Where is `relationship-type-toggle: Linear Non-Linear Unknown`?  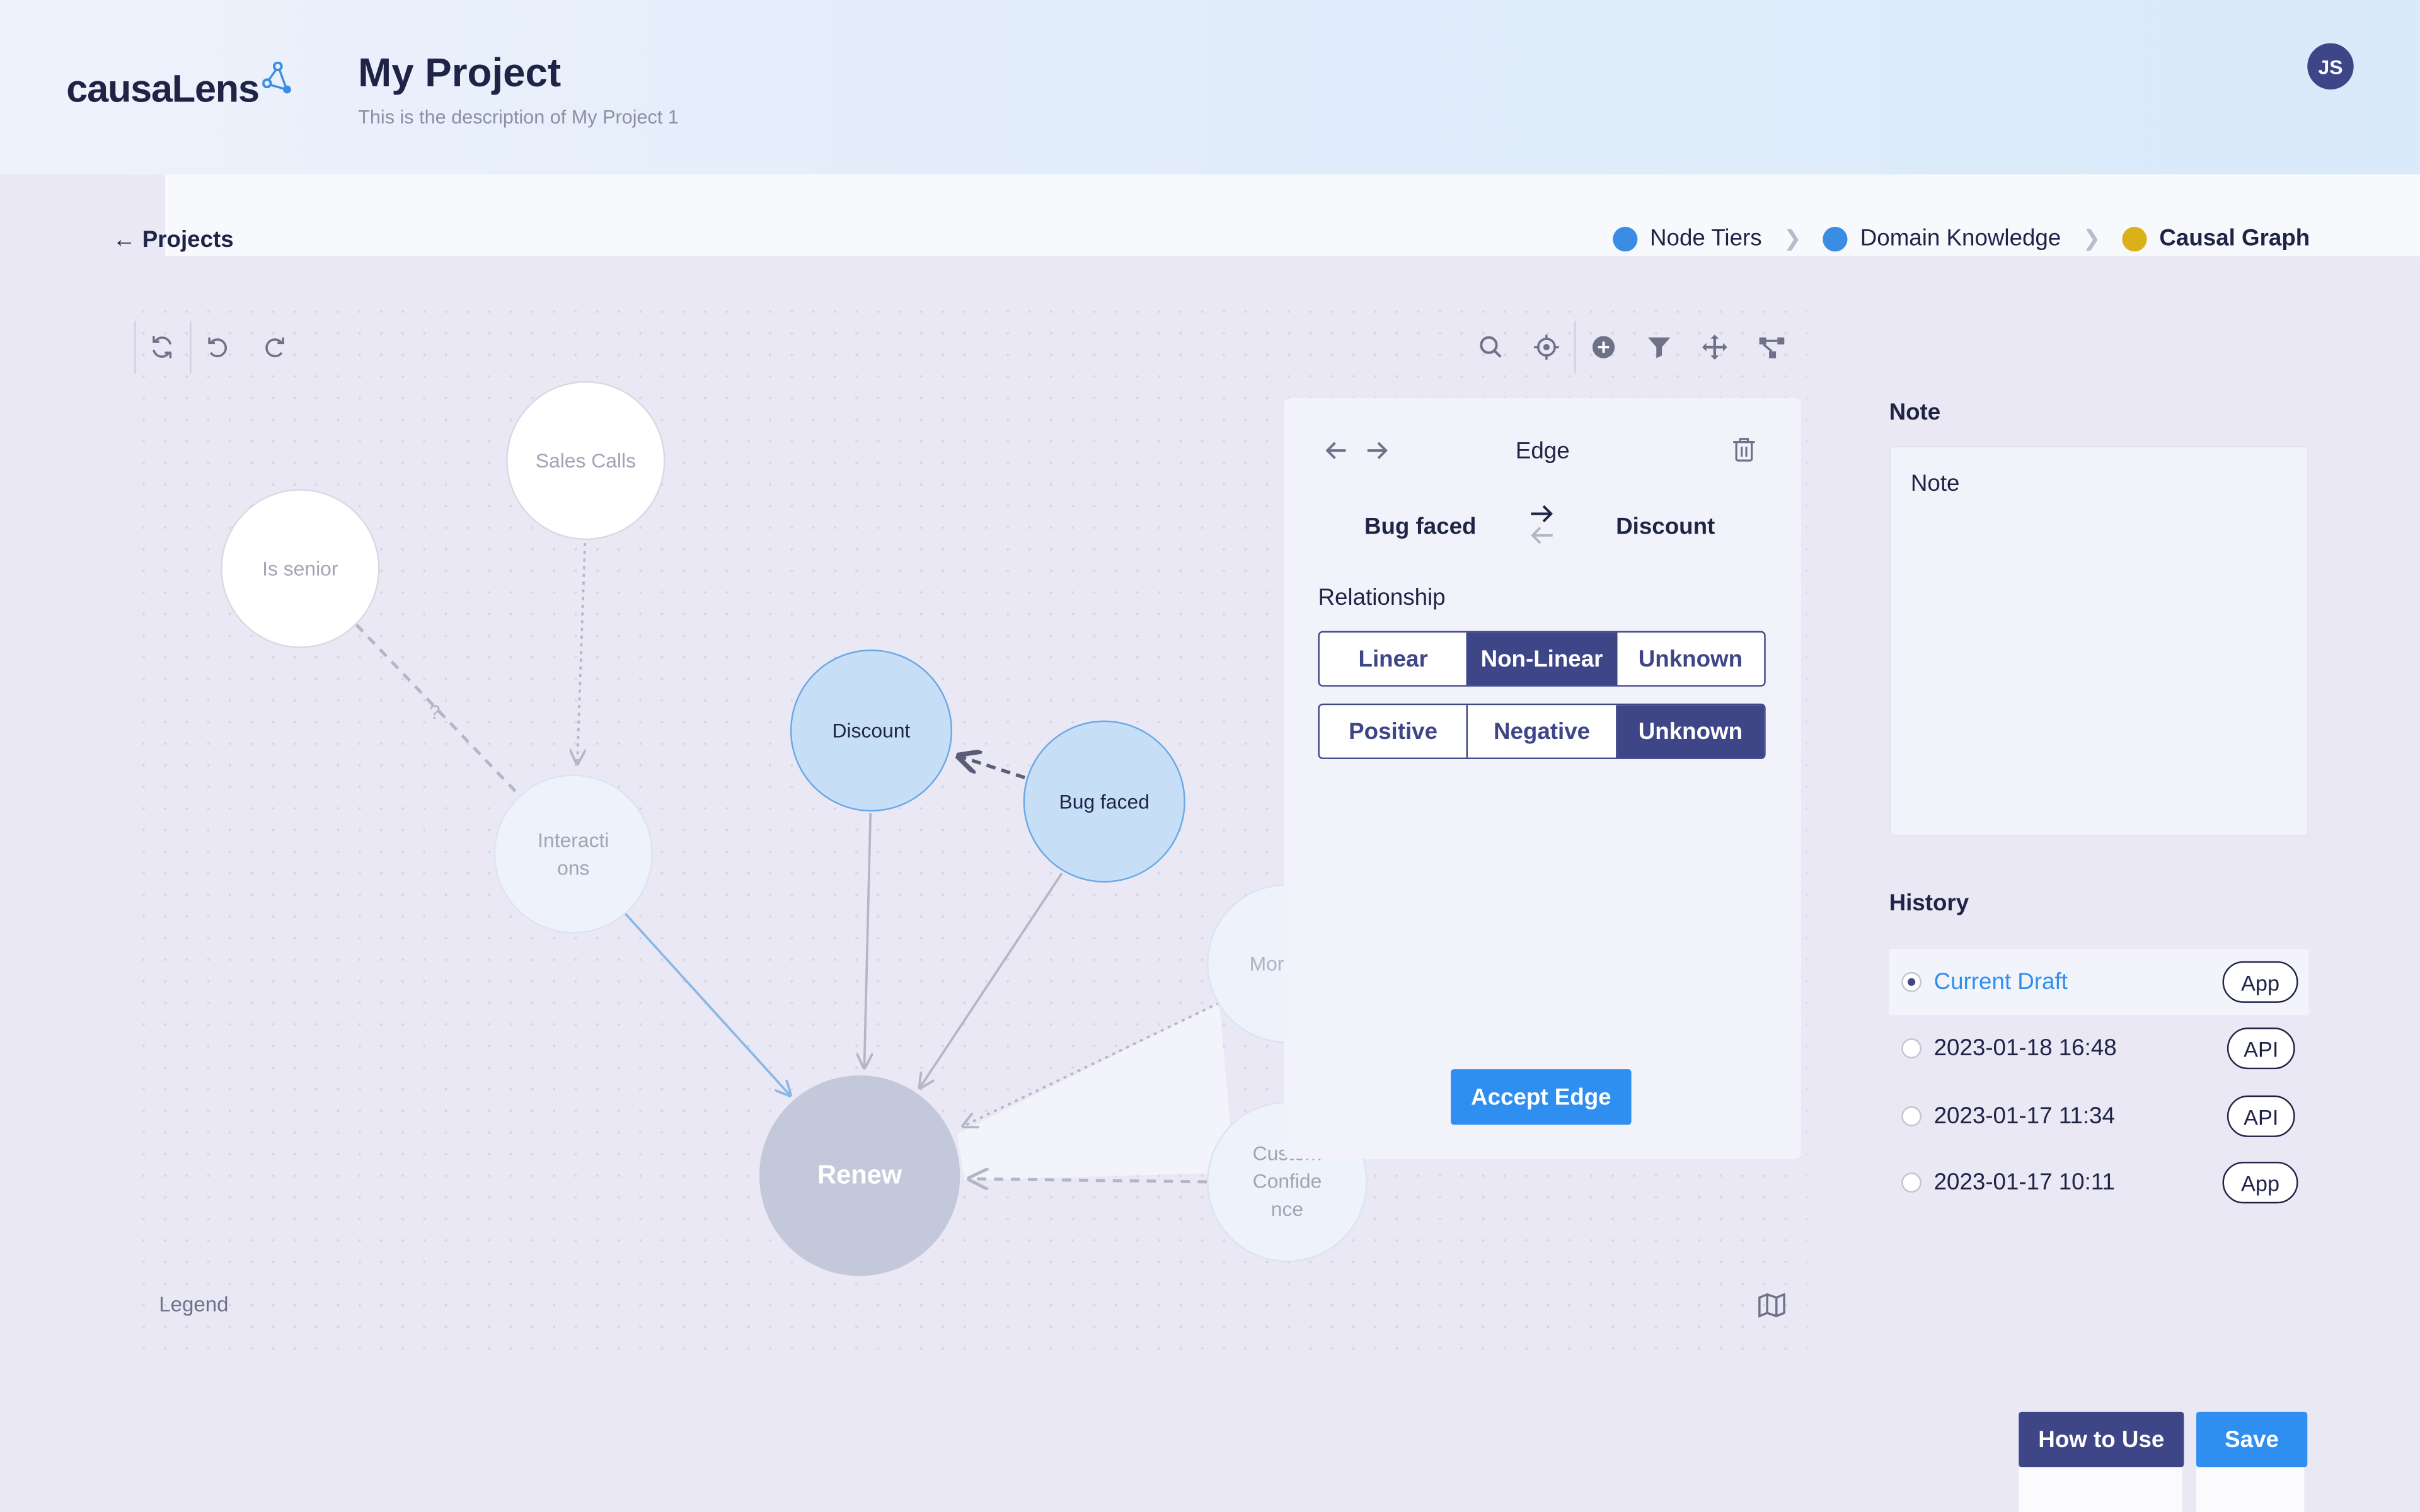 relationship-type-toggle: Linear Non-Linear Unknown is located at coordinates (1542, 659).